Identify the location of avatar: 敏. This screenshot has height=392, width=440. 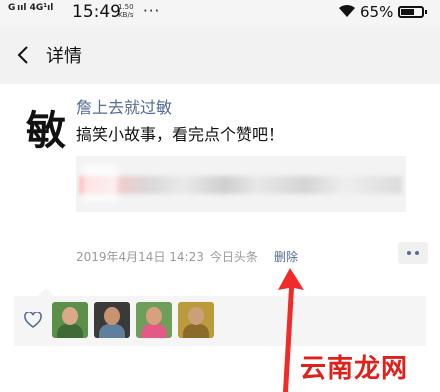
(46, 127).